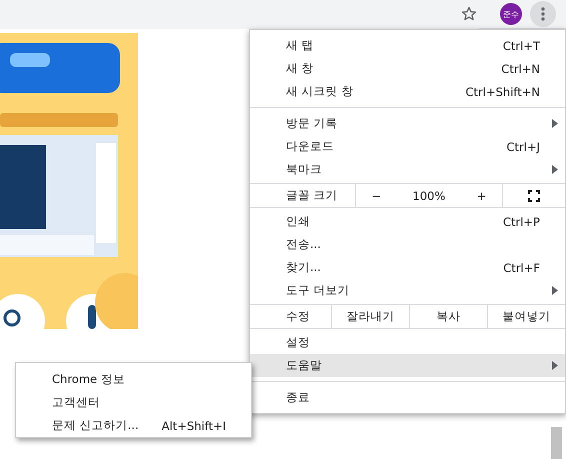 The width and height of the screenshot is (566, 459). I want to click on menu-item: 설정, so click(407, 342).